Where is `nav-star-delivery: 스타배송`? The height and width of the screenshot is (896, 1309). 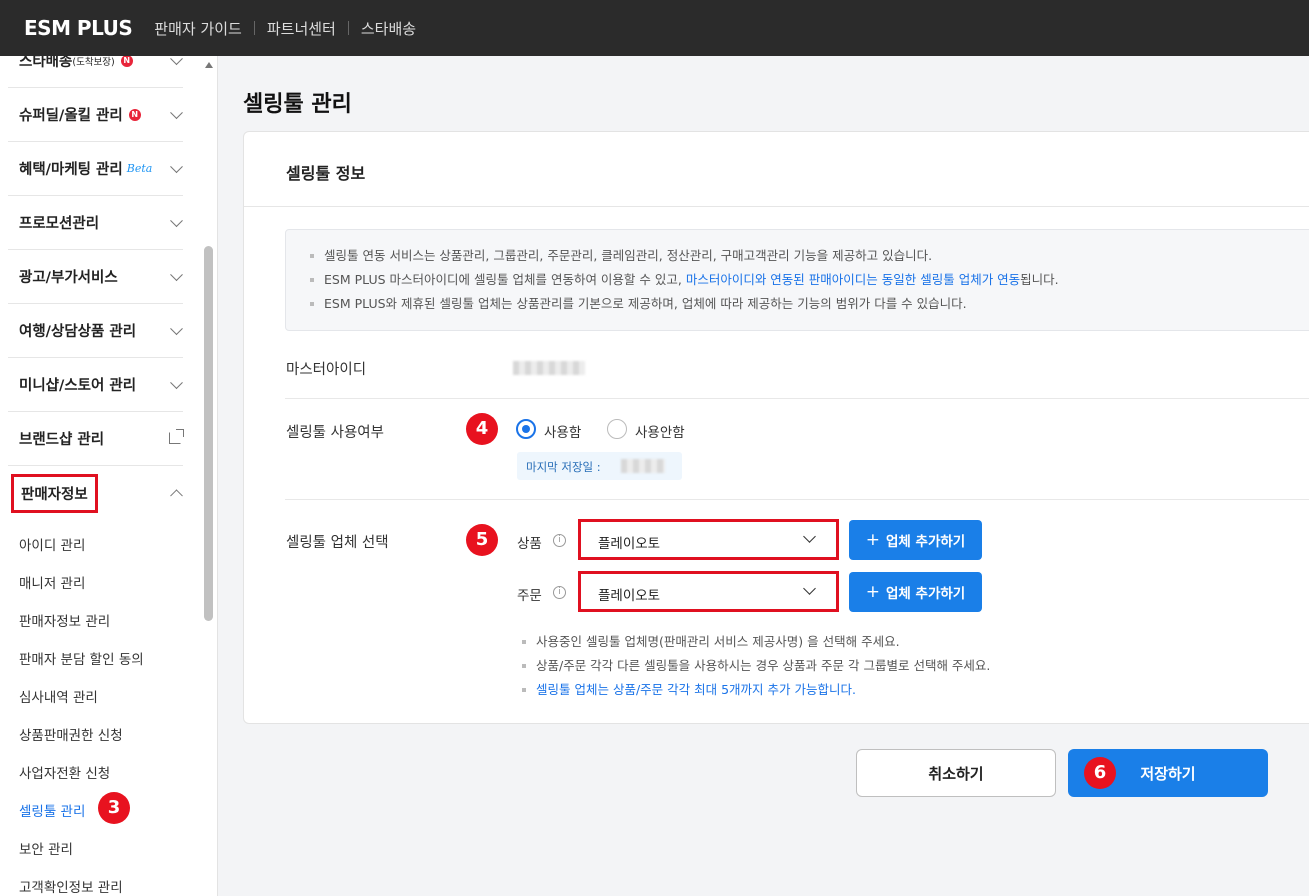 nav-star-delivery: 스타배송 is located at coordinates (388, 28).